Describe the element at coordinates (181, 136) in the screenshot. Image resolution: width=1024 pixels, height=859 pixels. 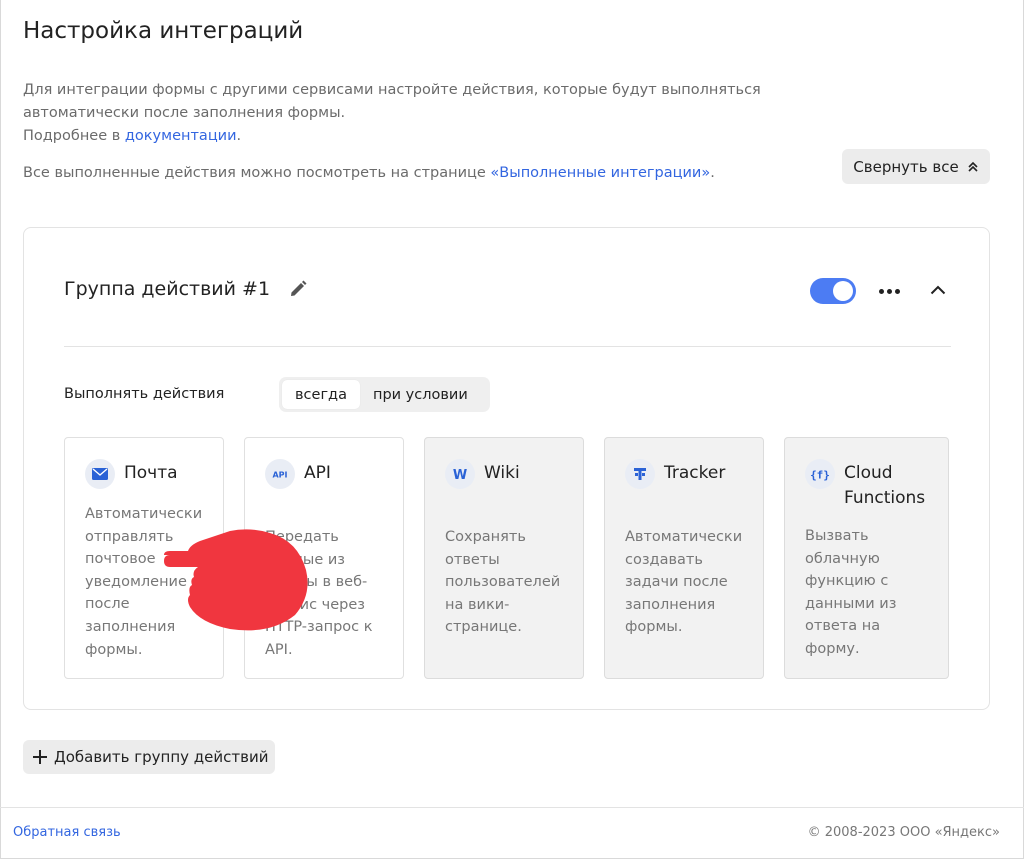
I see `docs-link: документации` at that location.